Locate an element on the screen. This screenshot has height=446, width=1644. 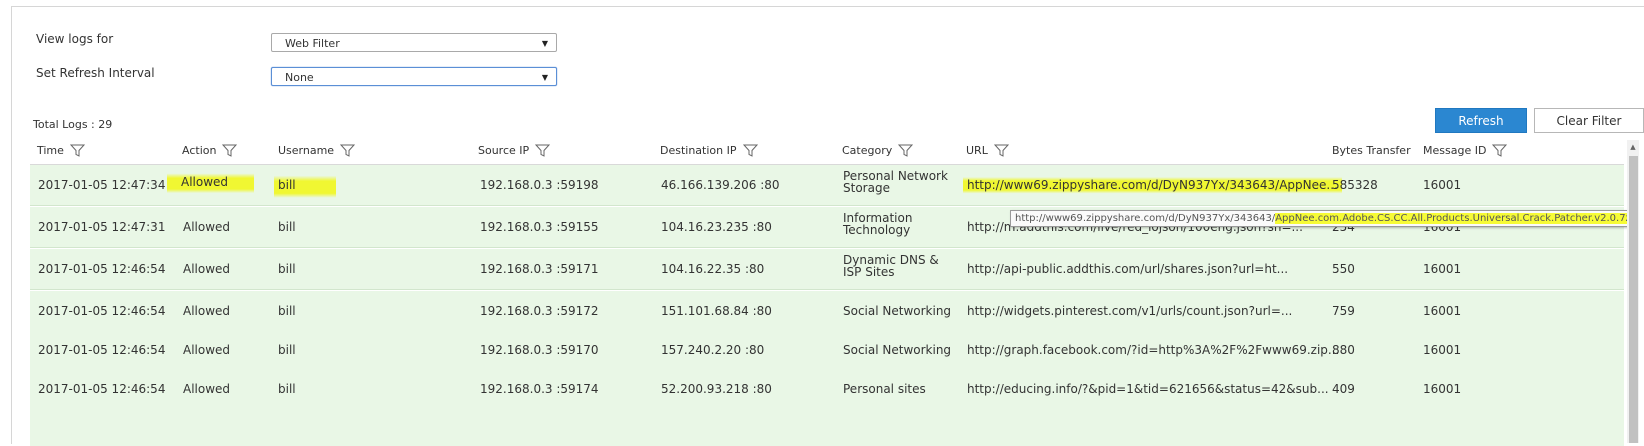
cell-category: Personal sites is located at coordinates (884, 389).